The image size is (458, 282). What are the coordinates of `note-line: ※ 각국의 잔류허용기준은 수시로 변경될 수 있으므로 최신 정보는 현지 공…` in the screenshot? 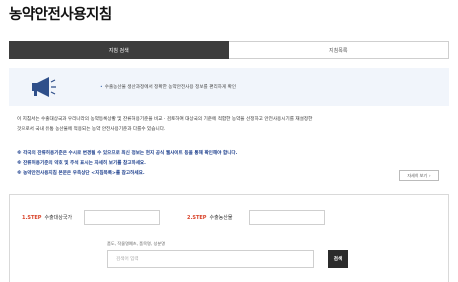 It's located at (127, 153).